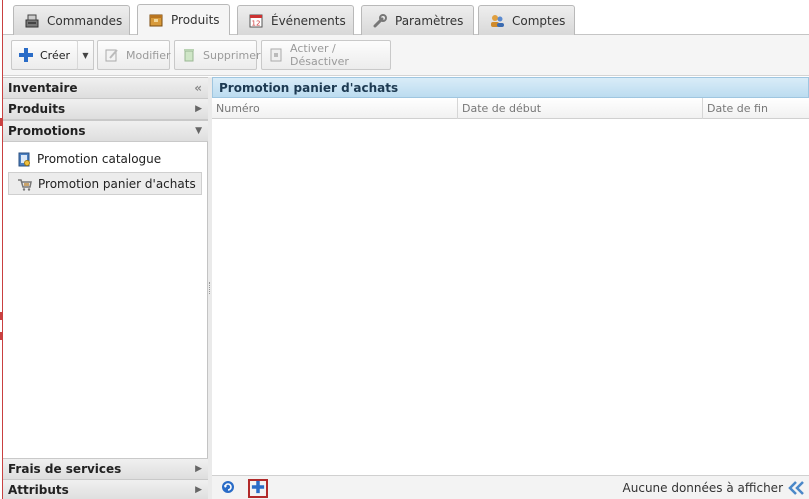 This screenshot has width=809, height=499. What do you see at coordinates (580, 108) in the screenshot?
I see `column-header-date-debut: Date de début` at bounding box center [580, 108].